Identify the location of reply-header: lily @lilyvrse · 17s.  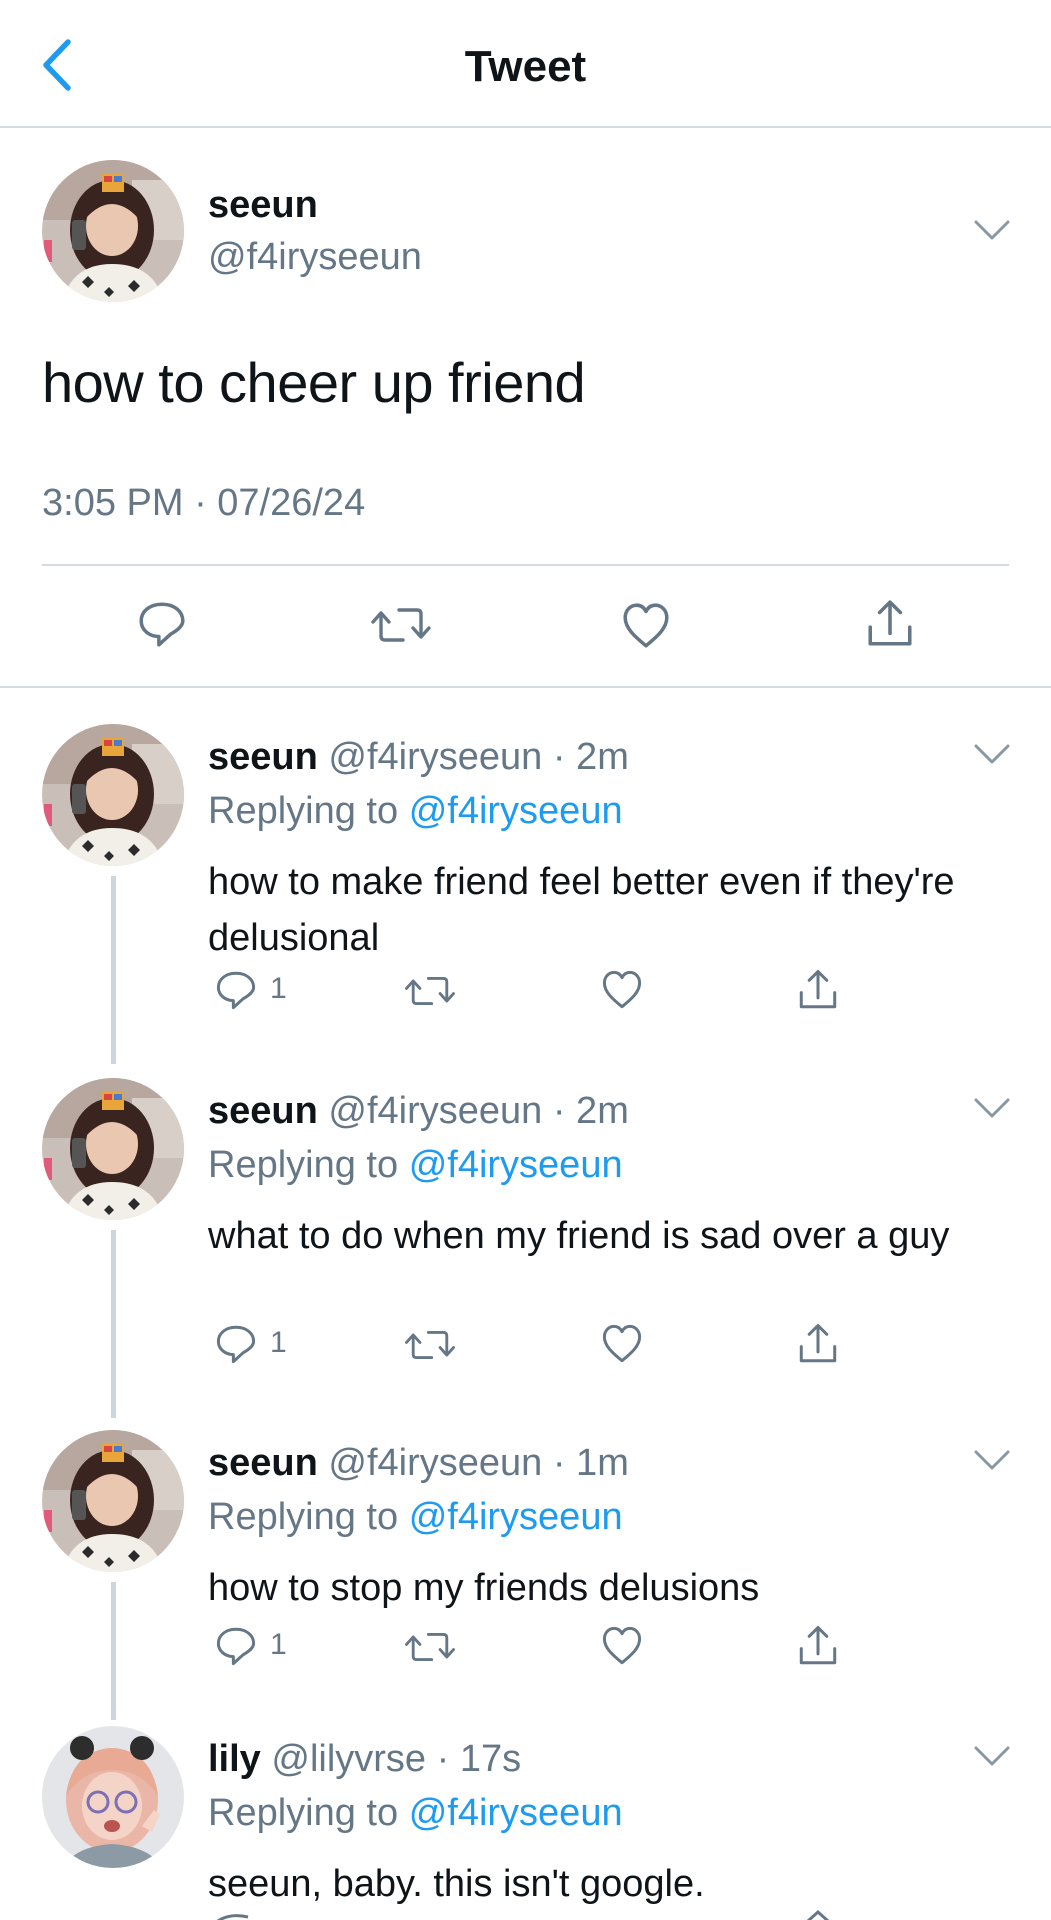
(364, 1759).